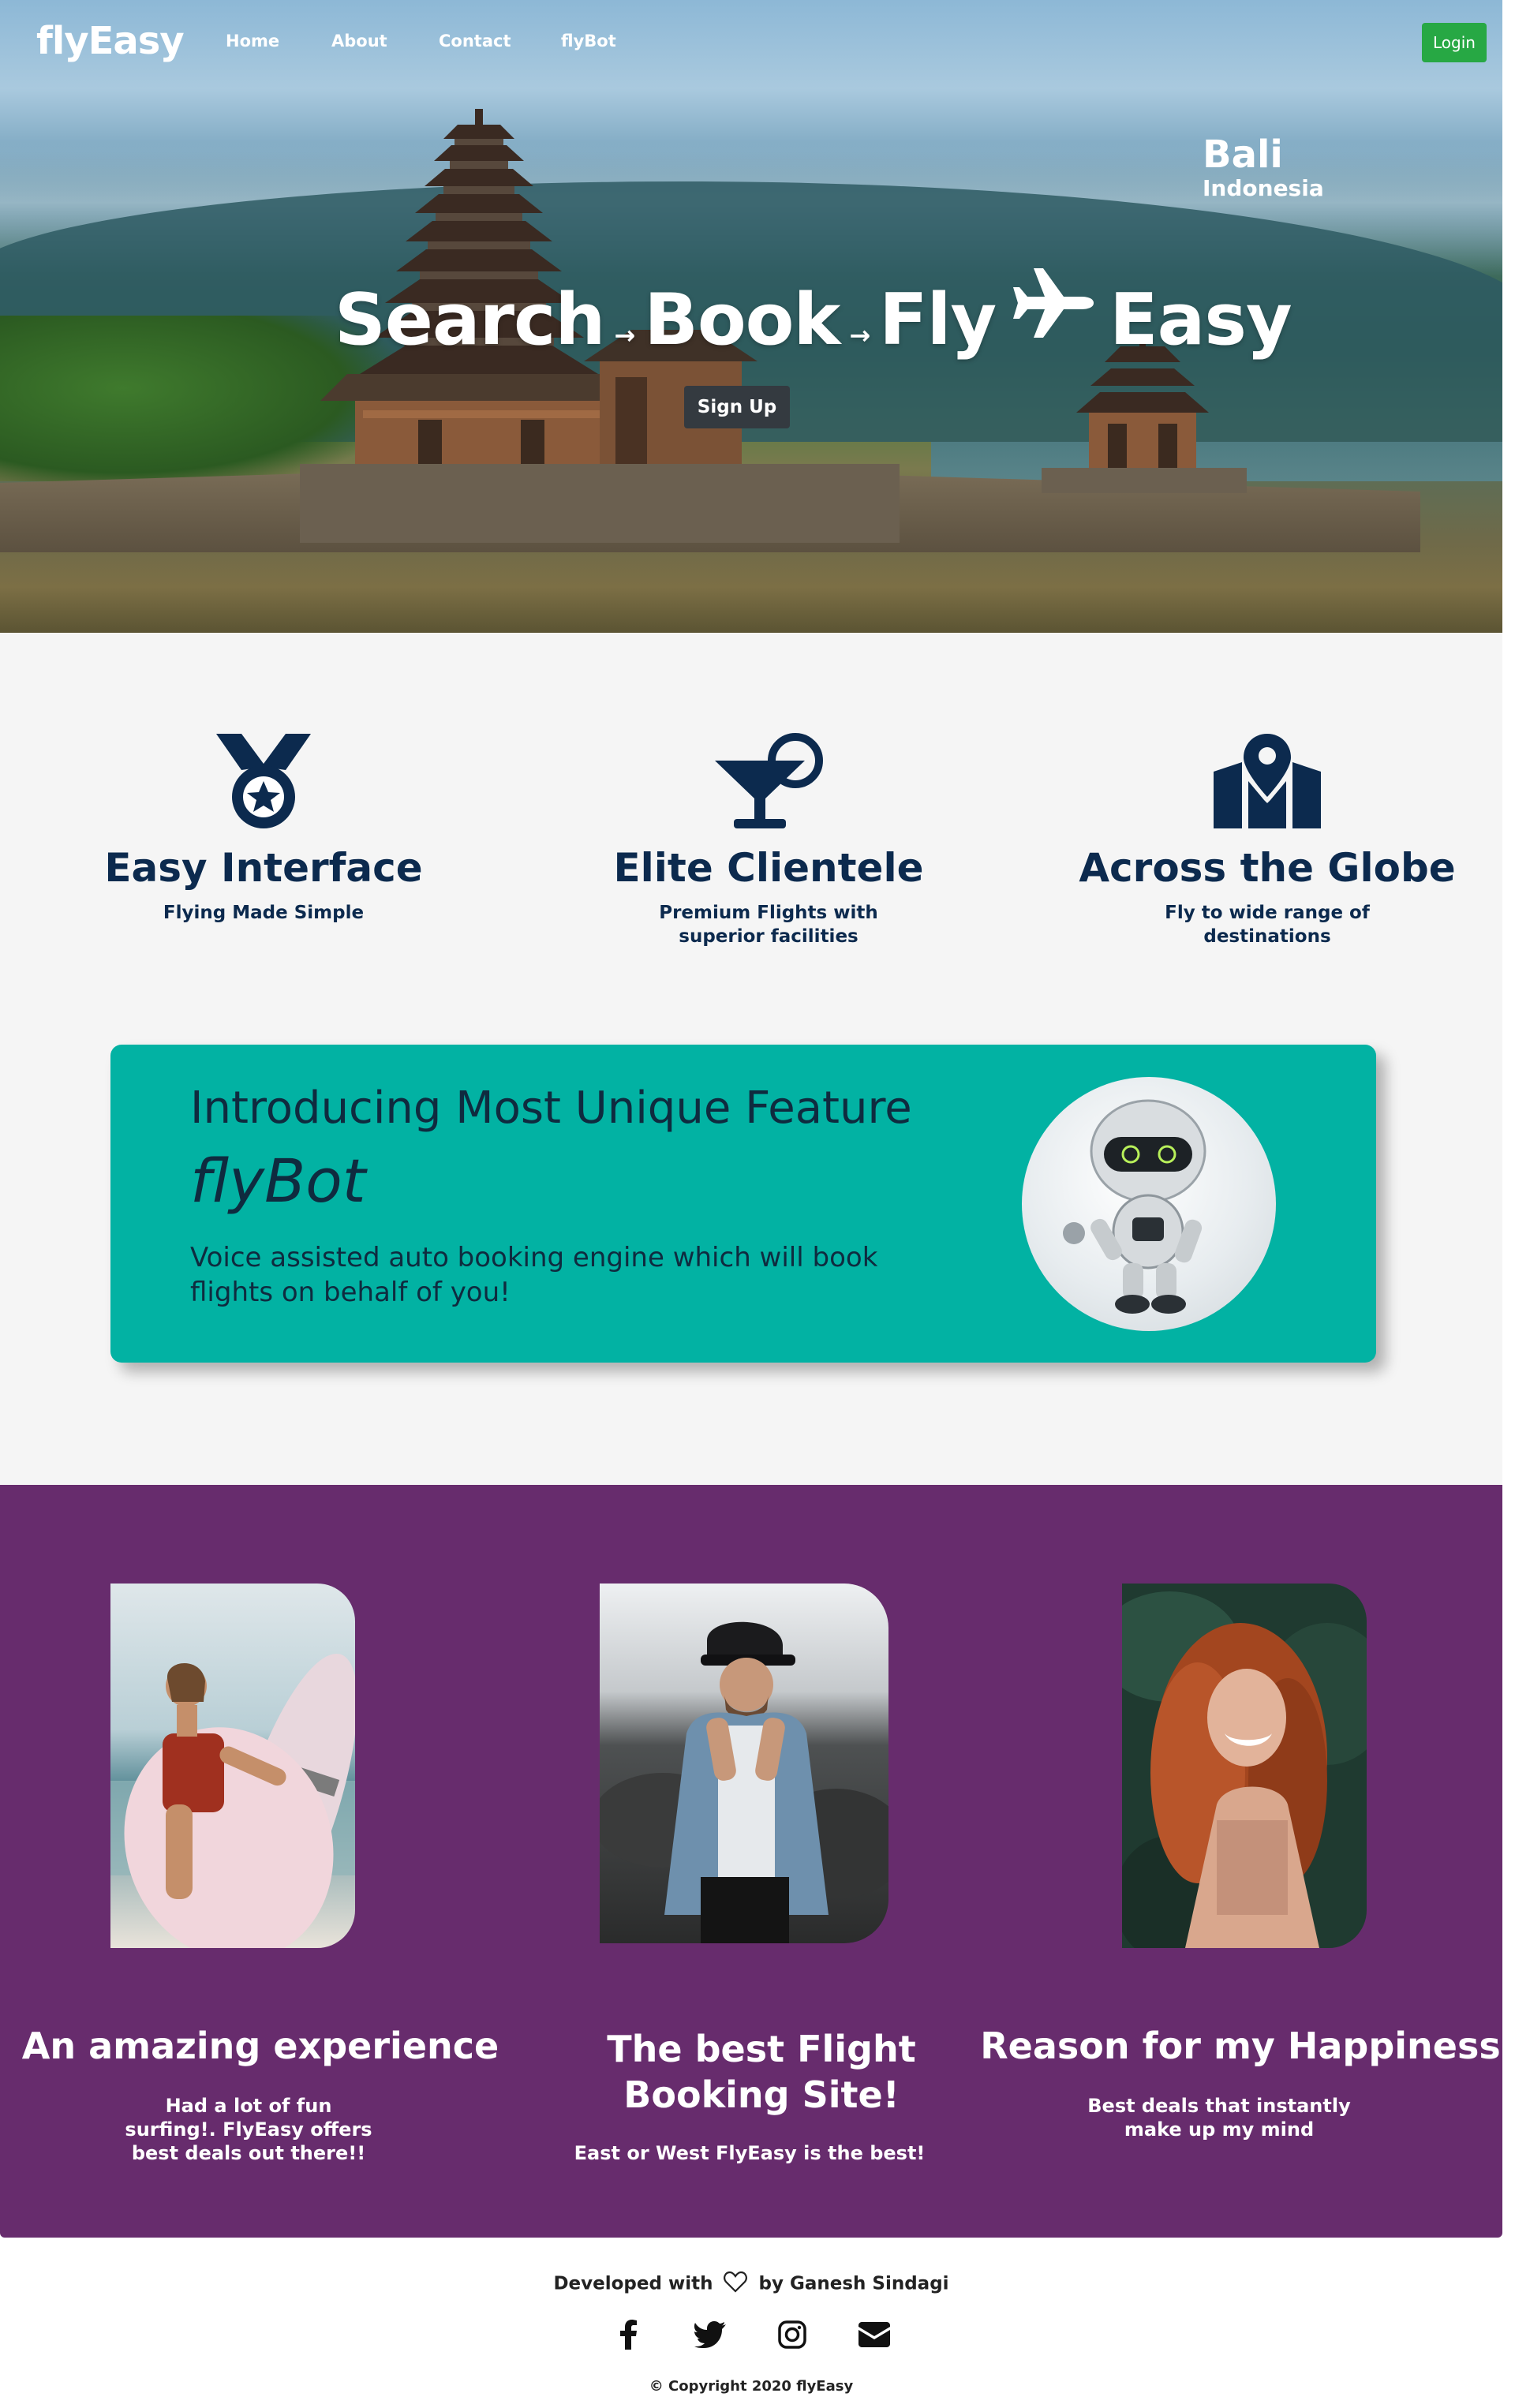 Image resolution: width=1515 pixels, height=2408 pixels. Describe the element at coordinates (737, 407) in the screenshot. I see `signup-button: Sign Up` at that location.